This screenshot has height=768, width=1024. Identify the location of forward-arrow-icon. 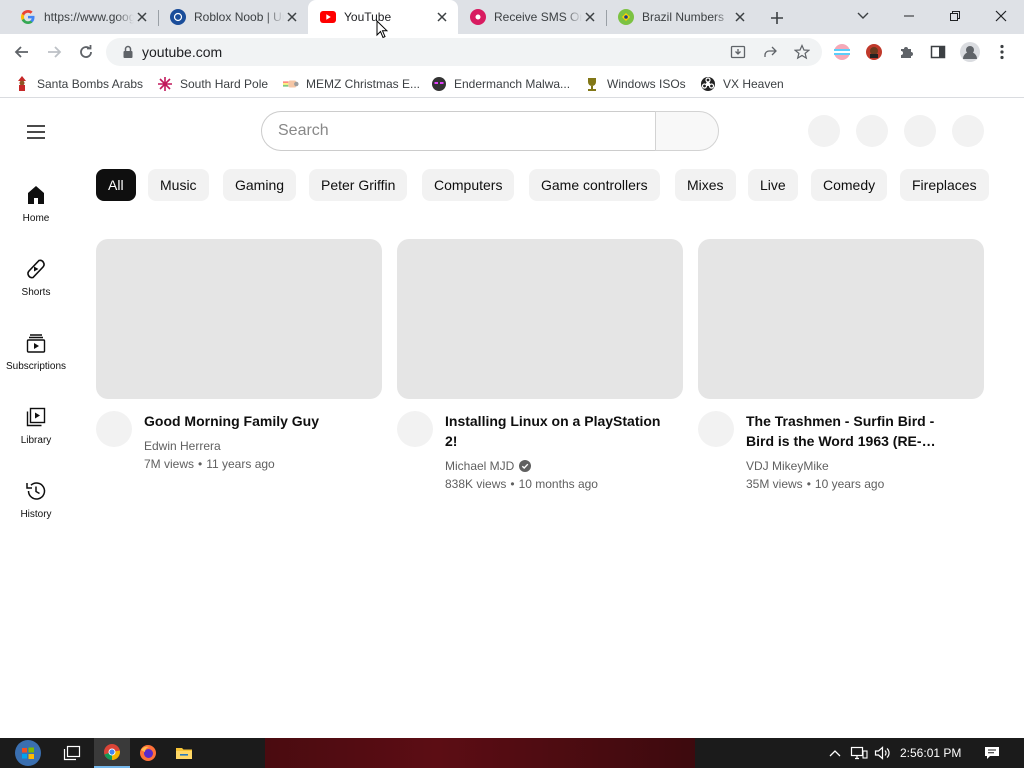
(55, 52).